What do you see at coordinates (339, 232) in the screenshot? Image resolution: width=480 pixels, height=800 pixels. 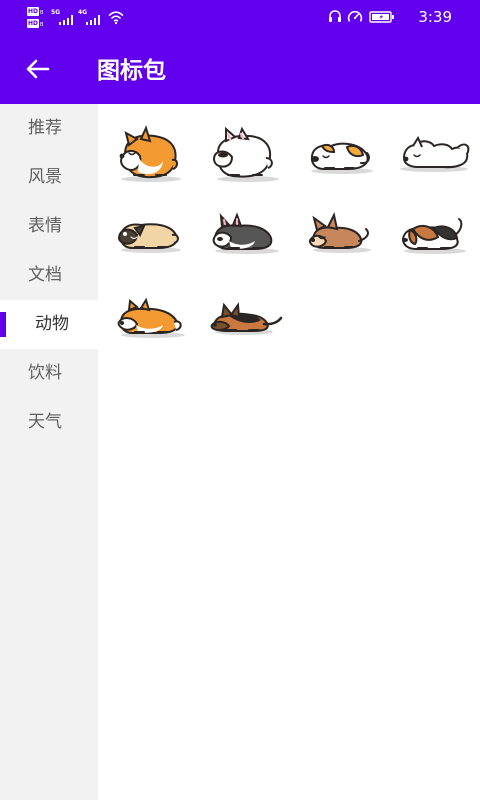 I see `chihuahua-icon` at bounding box center [339, 232].